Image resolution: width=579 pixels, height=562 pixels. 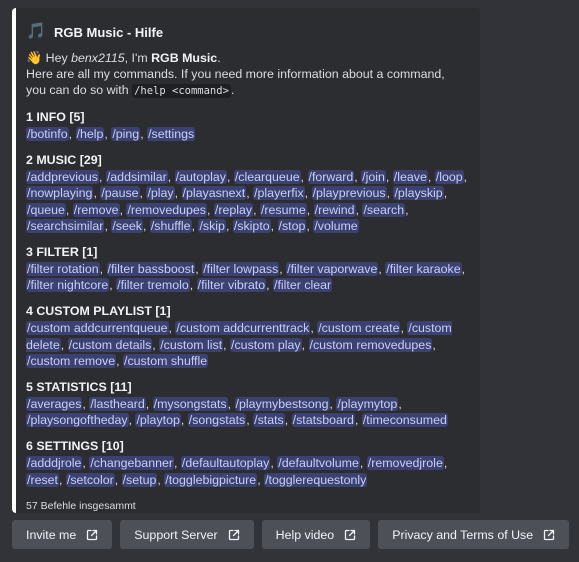 I want to click on slash-command: /custom remove, so click(x=71, y=360).